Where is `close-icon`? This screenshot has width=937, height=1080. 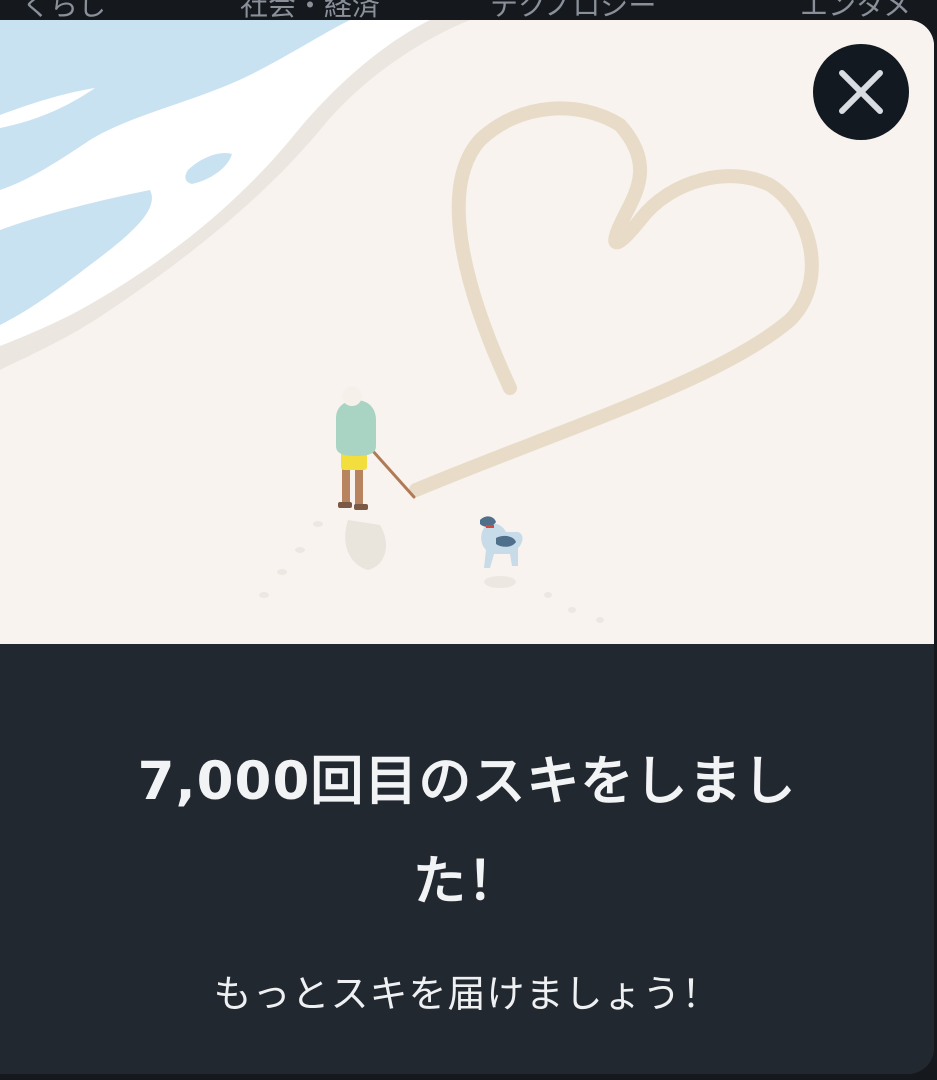
close-icon is located at coordinates (861, 92).